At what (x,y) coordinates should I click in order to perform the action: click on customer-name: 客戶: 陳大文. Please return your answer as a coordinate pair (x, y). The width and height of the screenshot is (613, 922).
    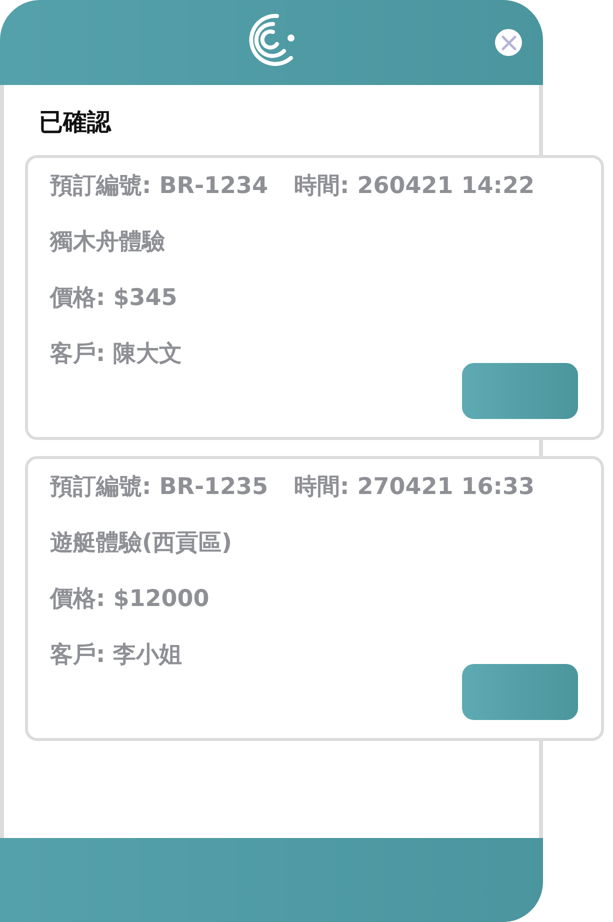
    Looking at the image, I should click on (116, 354).